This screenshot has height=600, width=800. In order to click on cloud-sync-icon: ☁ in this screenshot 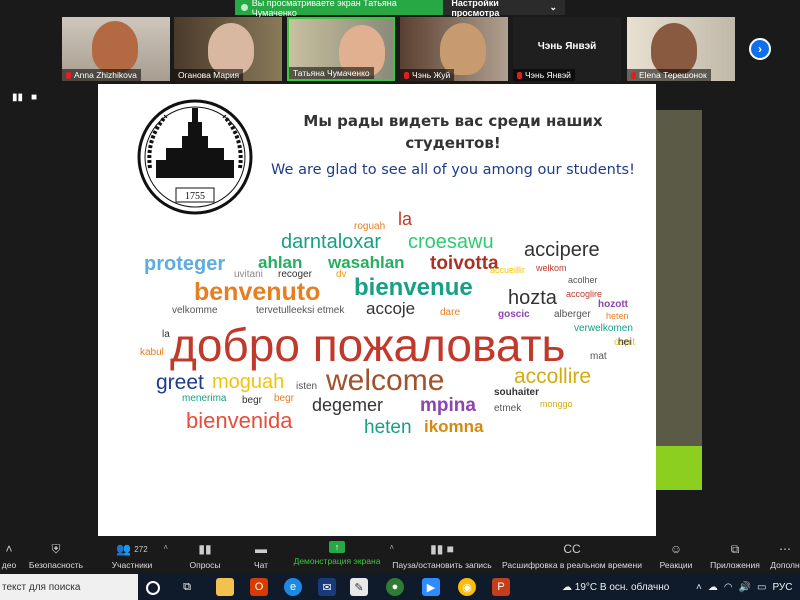, I will do `click(713, 587)`.